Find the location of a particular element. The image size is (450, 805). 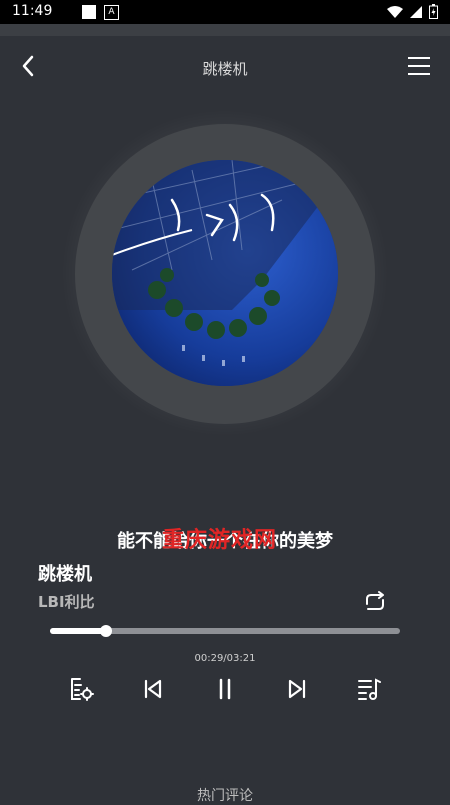

previous-track-icon is located at coordinates (153, 689).